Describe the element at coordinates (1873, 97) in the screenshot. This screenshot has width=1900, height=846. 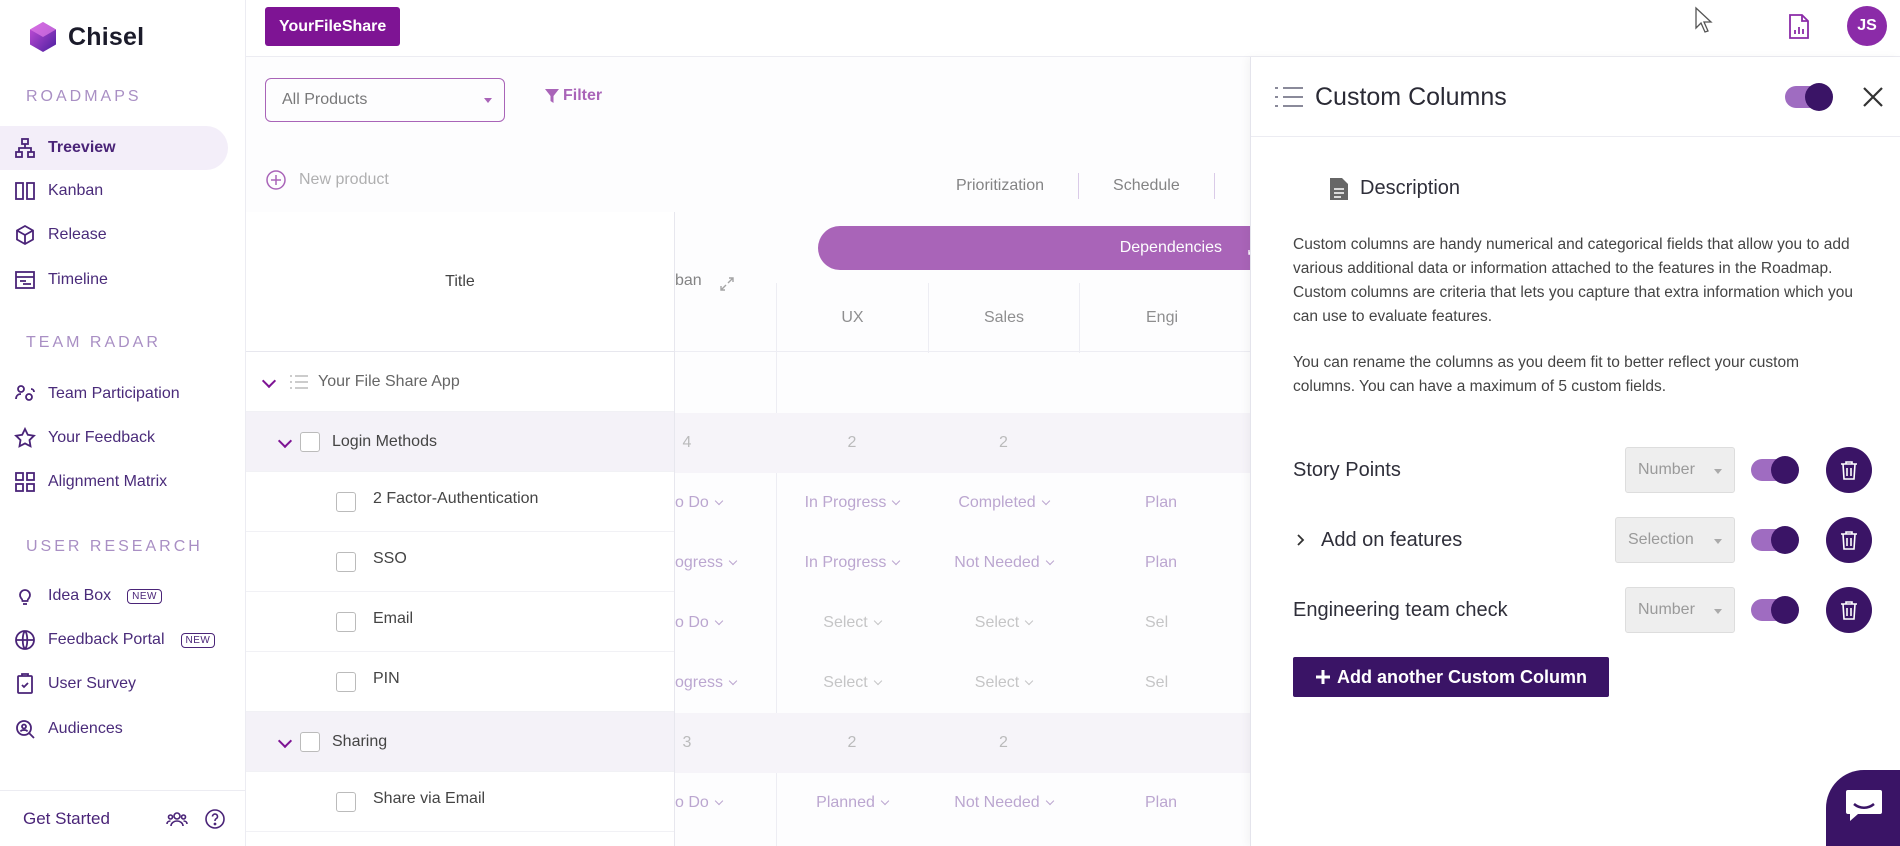
I see `close-icon` at that location.